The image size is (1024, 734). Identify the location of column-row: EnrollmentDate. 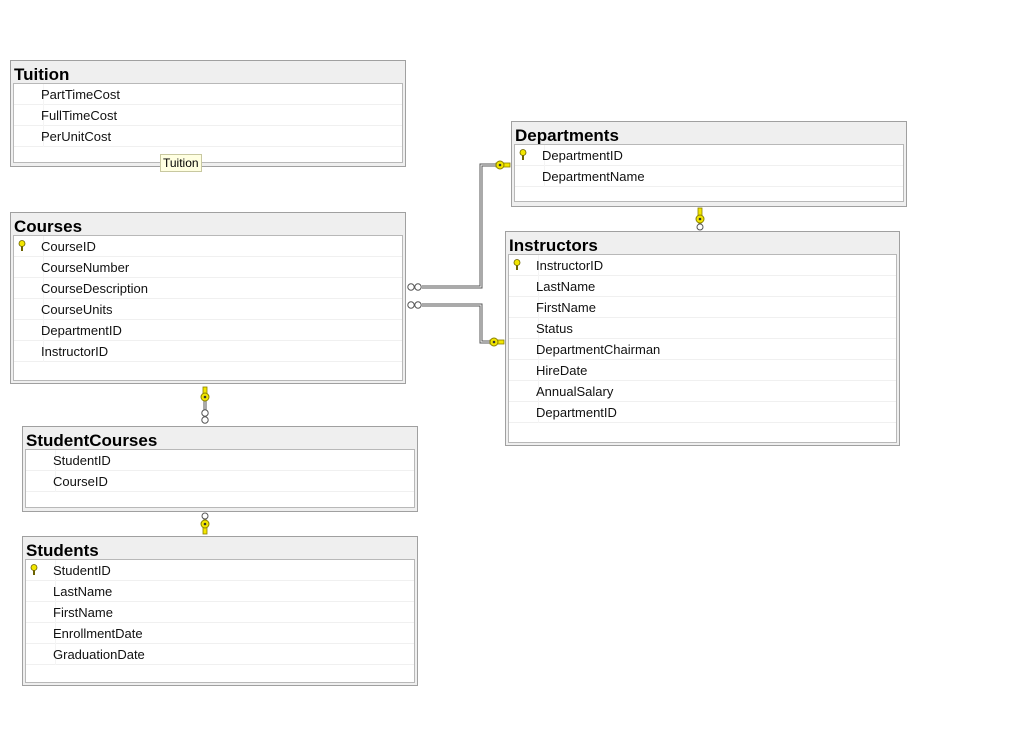
(220, 633).